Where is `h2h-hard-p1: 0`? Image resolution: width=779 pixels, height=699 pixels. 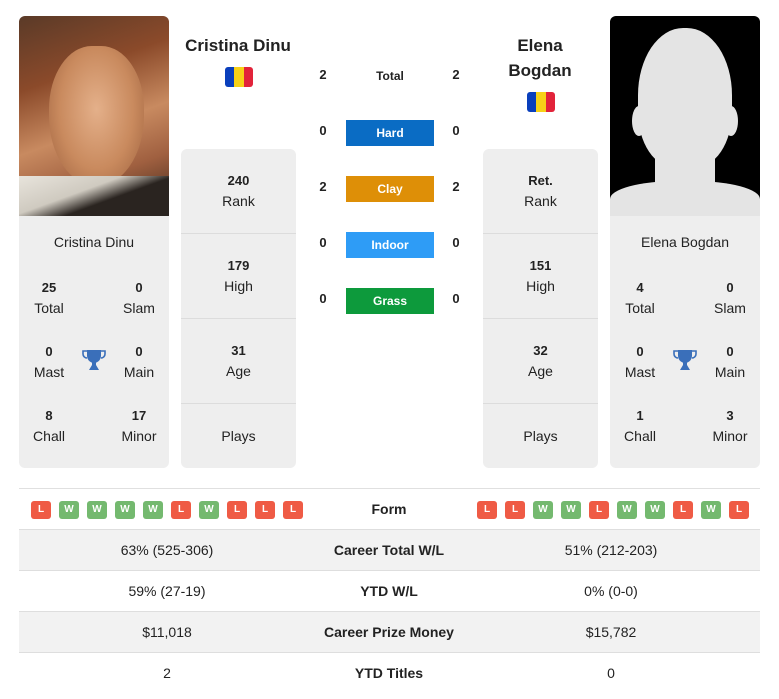
h2h-hard-p1: 0 is located at coordinates (323, 130).